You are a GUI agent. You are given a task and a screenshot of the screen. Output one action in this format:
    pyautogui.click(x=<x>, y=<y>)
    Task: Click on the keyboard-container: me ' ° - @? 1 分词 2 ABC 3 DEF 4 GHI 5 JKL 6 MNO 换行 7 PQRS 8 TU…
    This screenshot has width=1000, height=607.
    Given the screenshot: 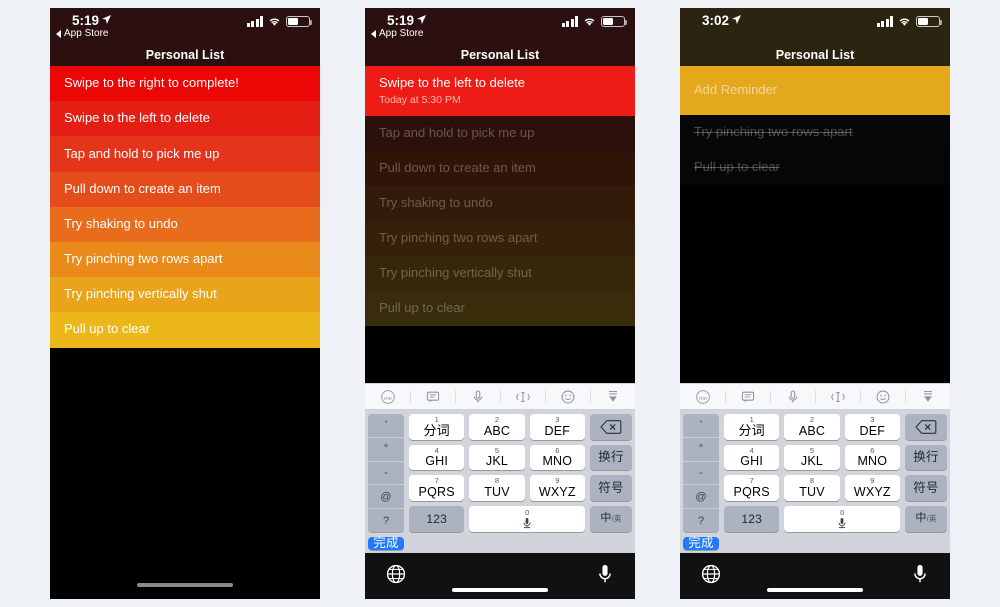 What is the action you would take?
    pyautogui.click(x=500, y=491)
    